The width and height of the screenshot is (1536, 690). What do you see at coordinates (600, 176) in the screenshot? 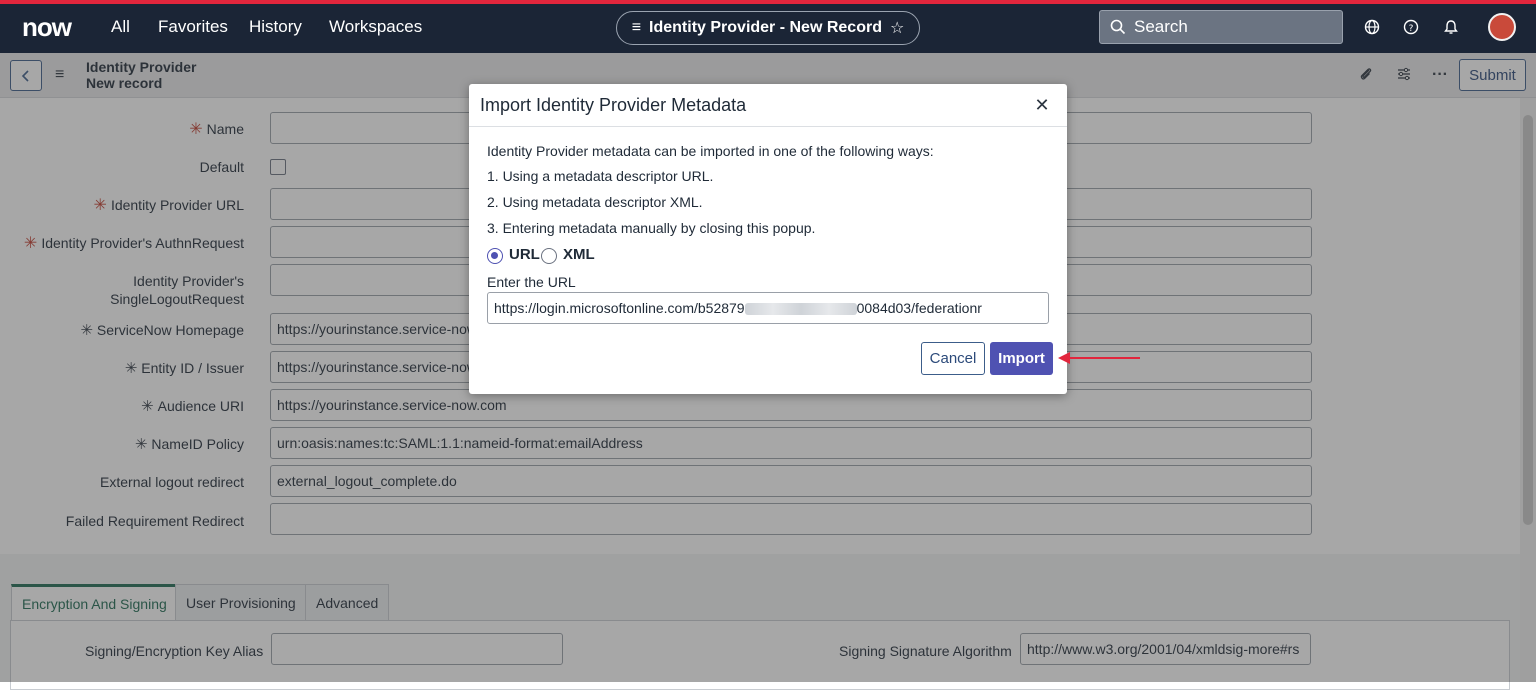
I see `dialog-option-1: 1. Using a metadata descriptor URL.` at bounding box center [600, 176].